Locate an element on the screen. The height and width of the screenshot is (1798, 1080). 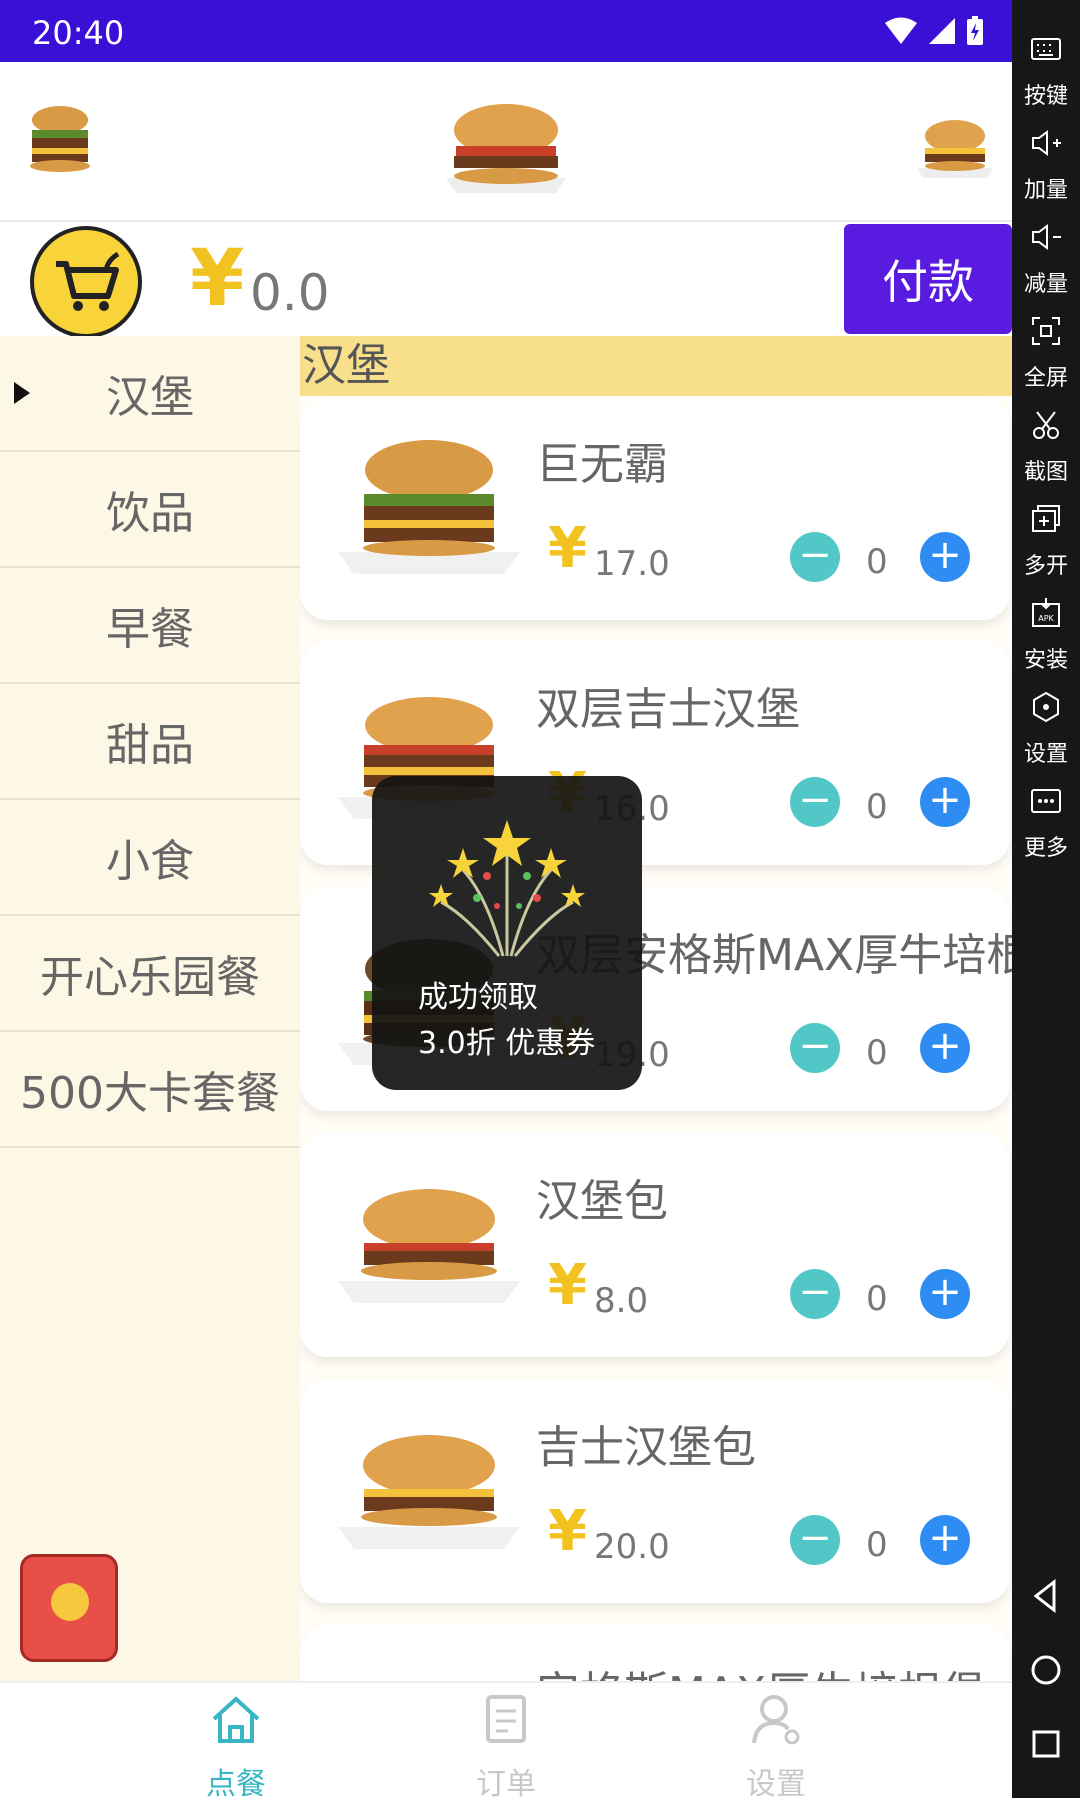
battery-icon is located at coordinates (975, 30).